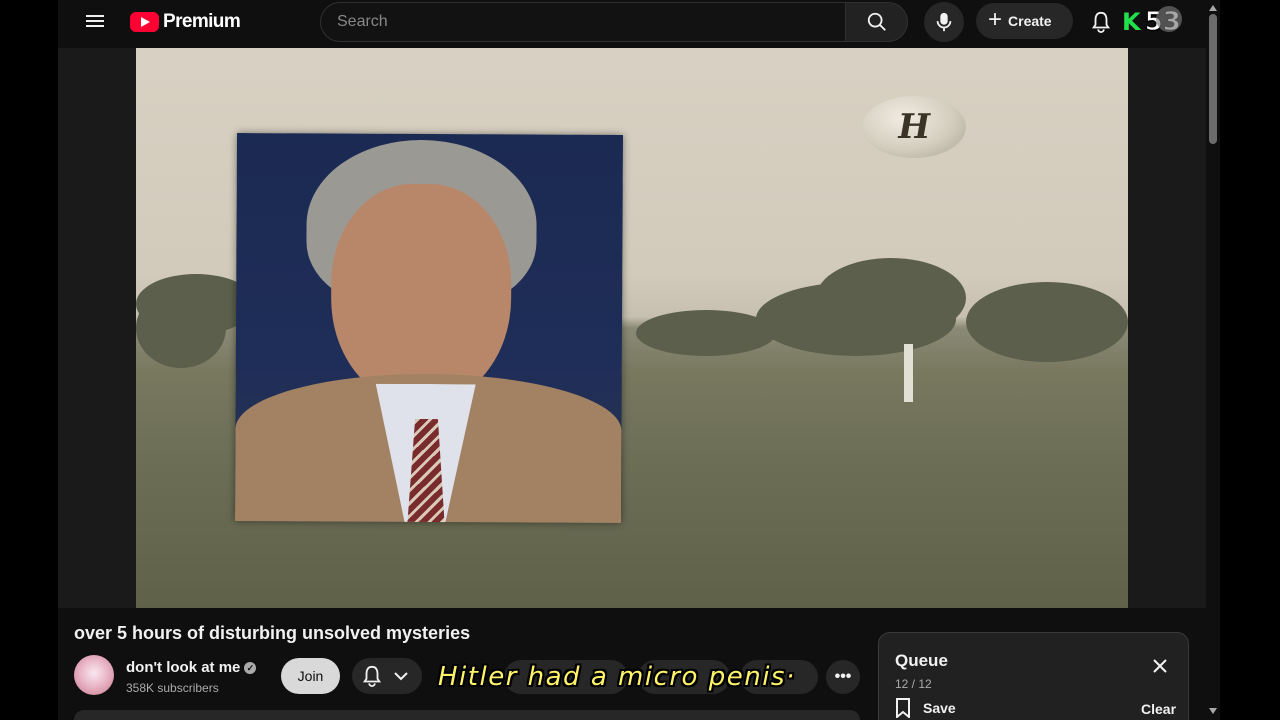  Describe the element at coordinates (1213, 8) in the screenshot. I see `scroll-up-arrow-icon` at that location.